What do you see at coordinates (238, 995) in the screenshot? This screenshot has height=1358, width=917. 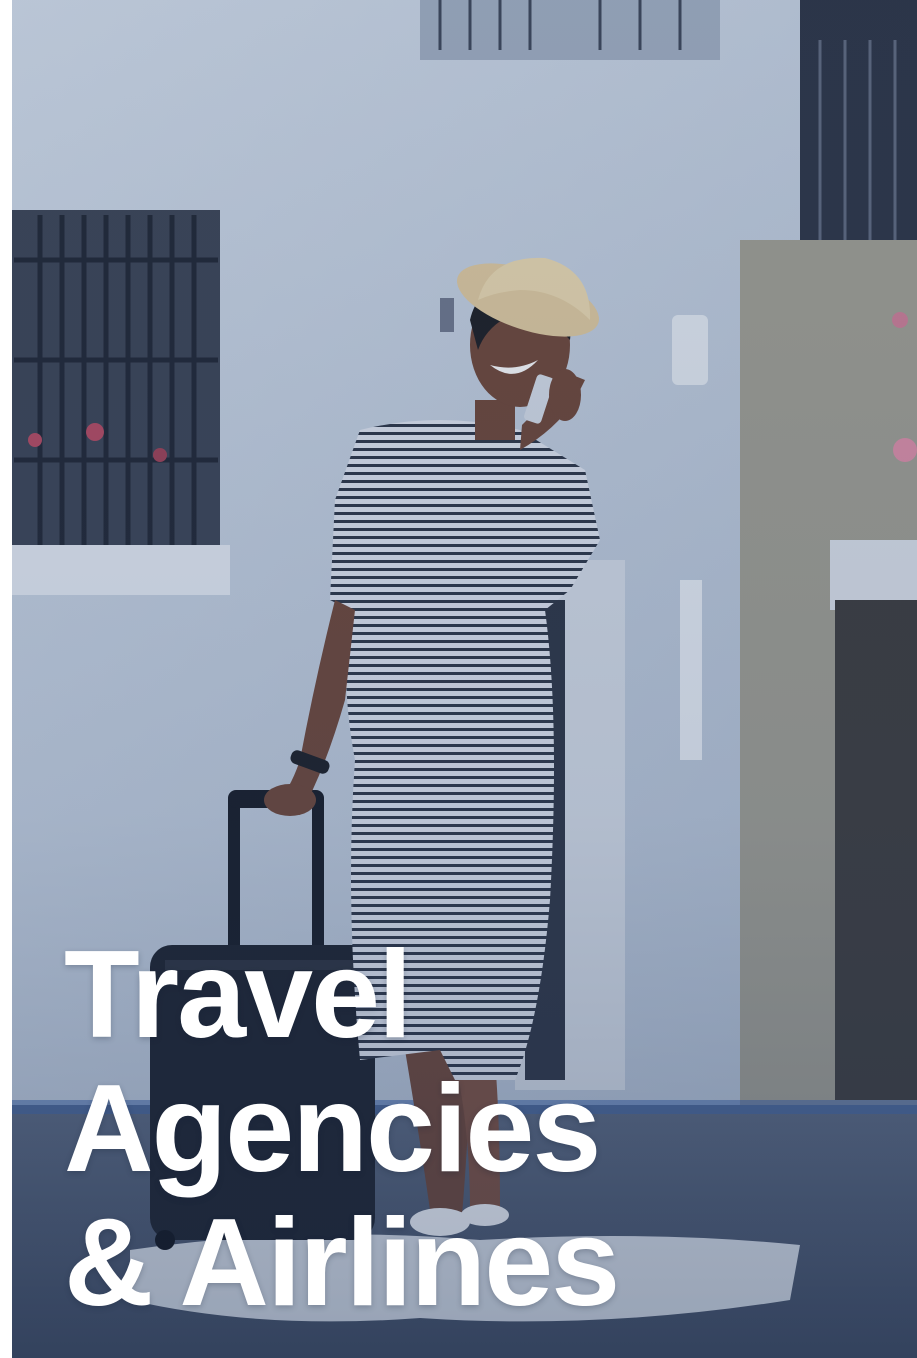 I see `headline-line-1: Travel` at bounding box center [238, 995].